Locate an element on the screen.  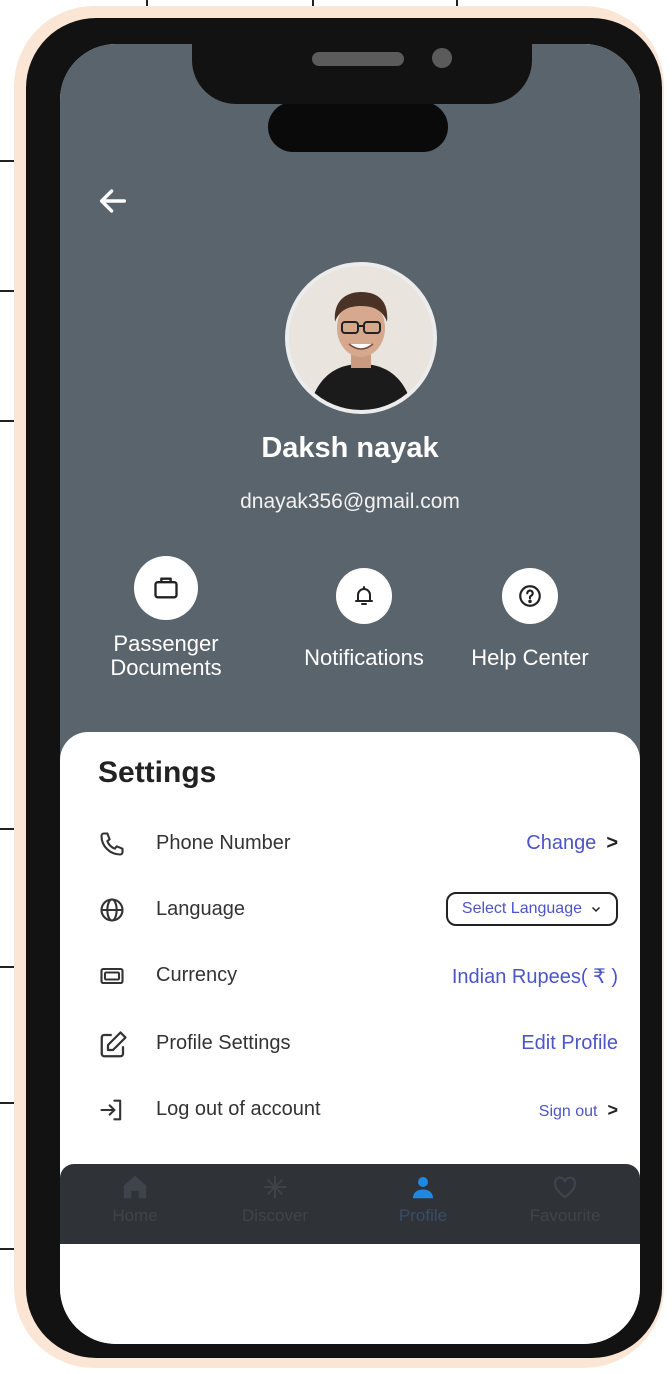
settings-row-label: Phone Number is located at coordinates (223, 843).